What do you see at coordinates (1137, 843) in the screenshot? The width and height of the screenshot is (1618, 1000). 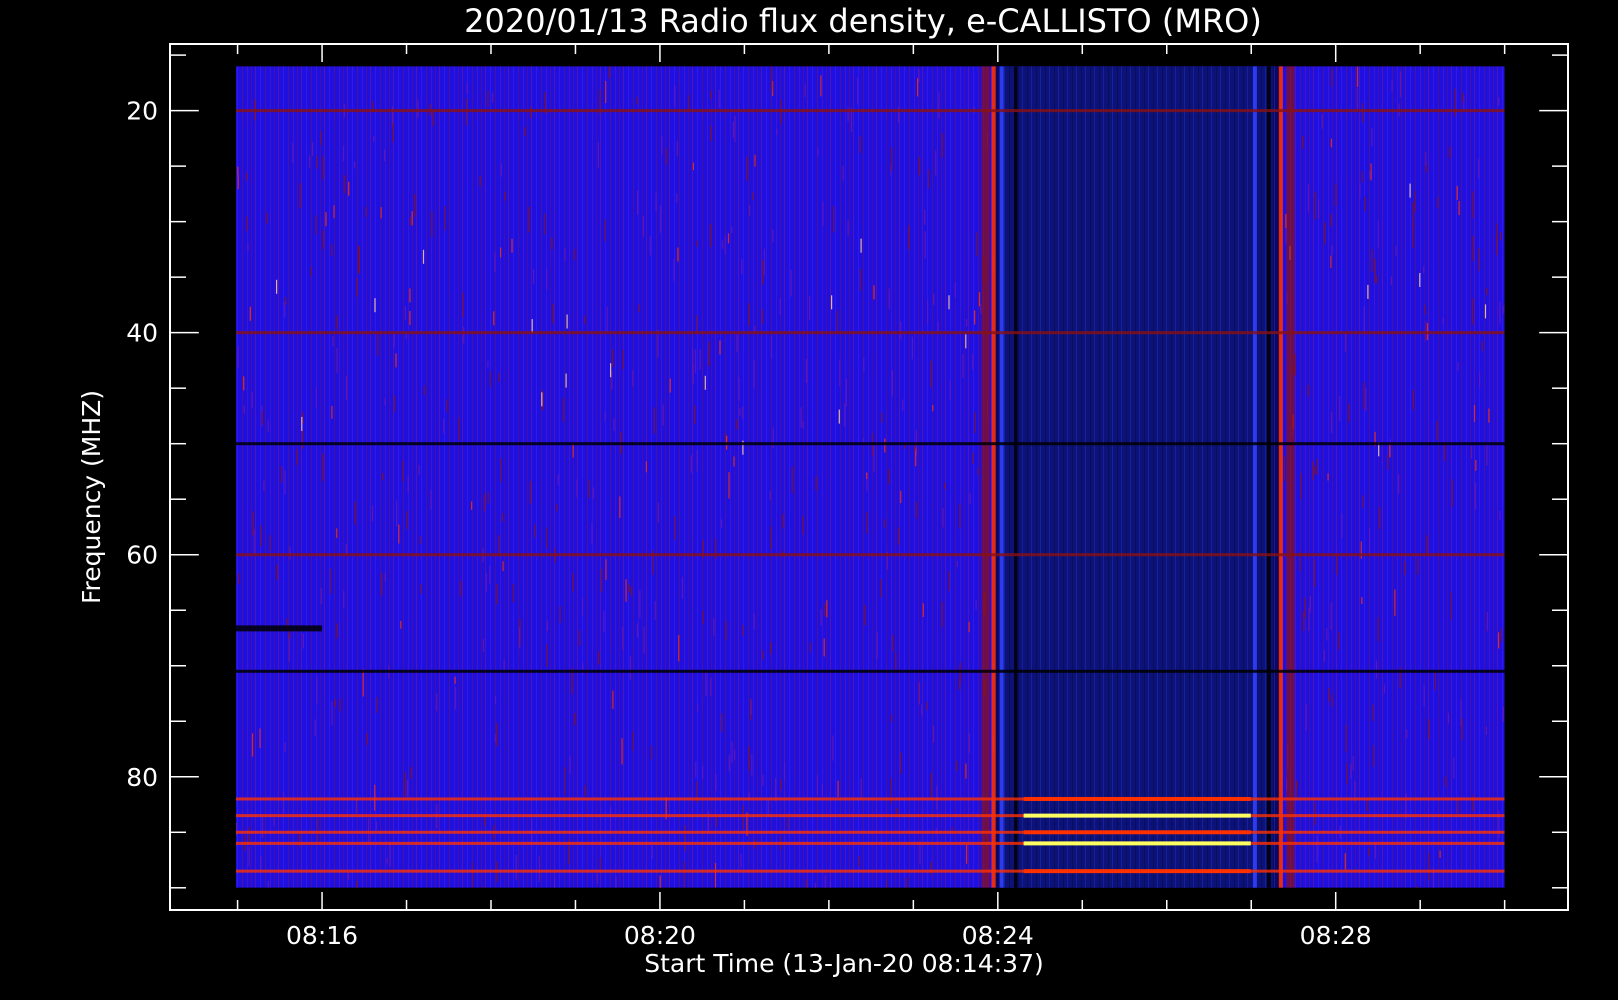 I see `bright-band` at bounding box center [1137, 843].